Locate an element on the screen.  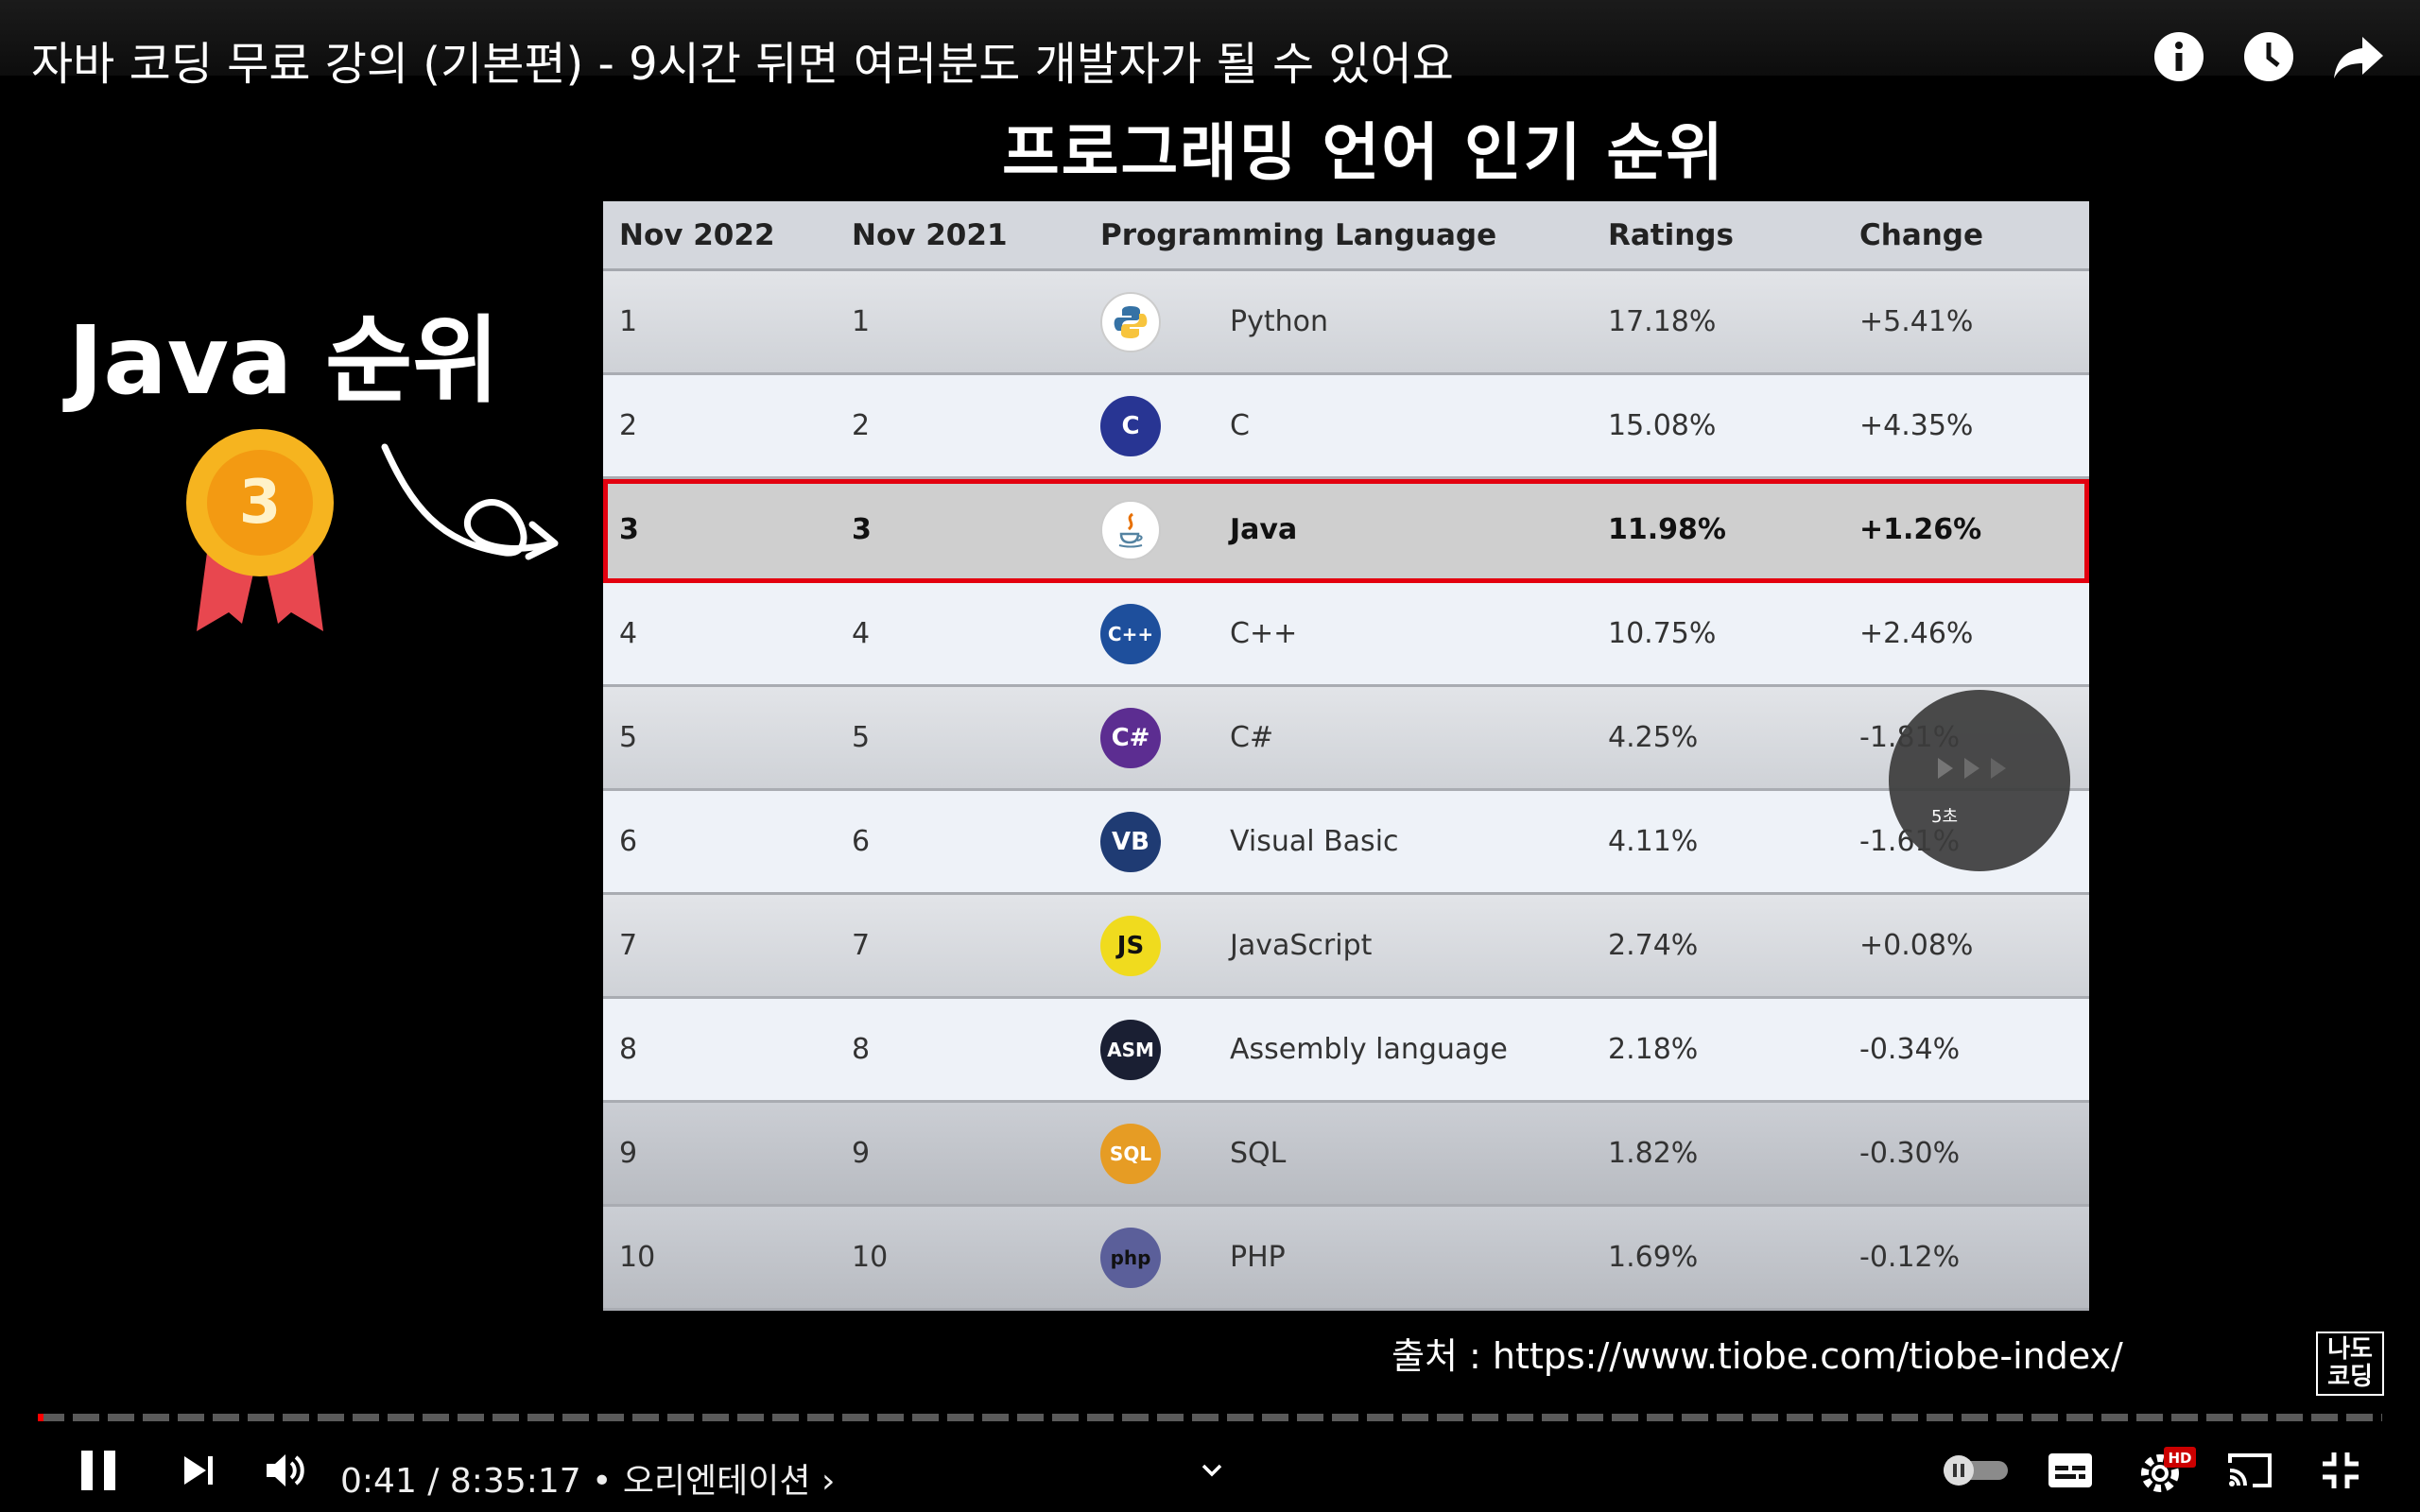
java-logo is located at coordinates (1130, 529).